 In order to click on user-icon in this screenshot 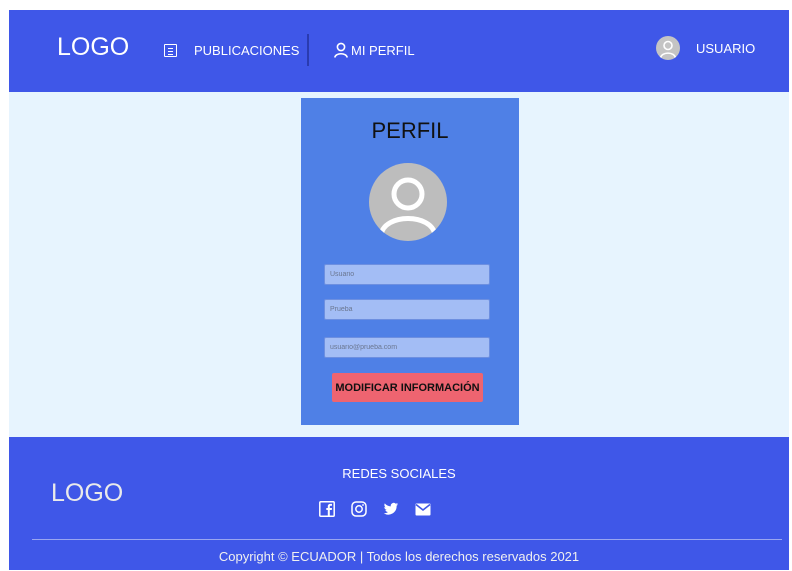, I will do `click(341, 50)`.